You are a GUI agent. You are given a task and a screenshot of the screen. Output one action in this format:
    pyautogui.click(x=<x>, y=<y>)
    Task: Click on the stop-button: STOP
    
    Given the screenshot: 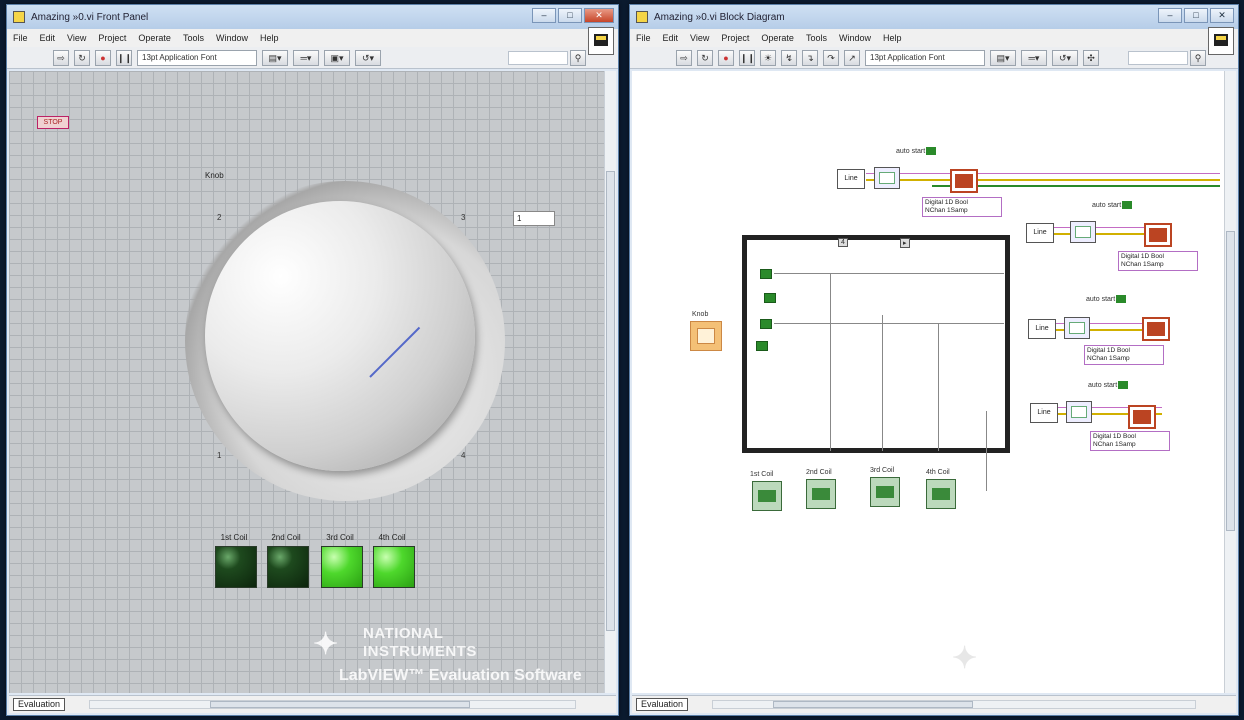 What is the action you would take?
    pyautogui.click(x=53, y=122)
    